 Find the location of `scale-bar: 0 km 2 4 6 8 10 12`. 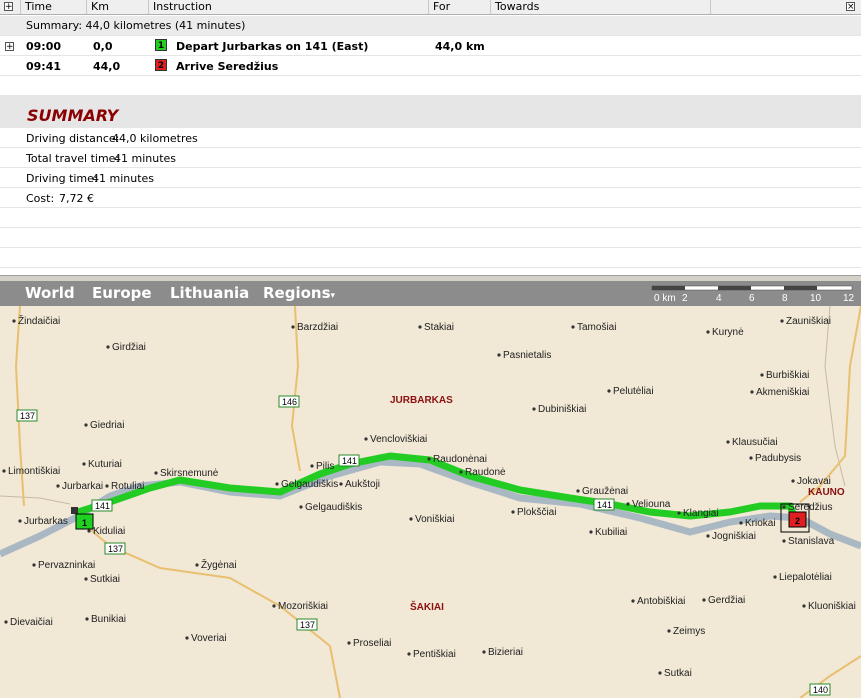

scale-bar: 0 km 2 4 6 8 10 12 is located at coordinates (753, 294).